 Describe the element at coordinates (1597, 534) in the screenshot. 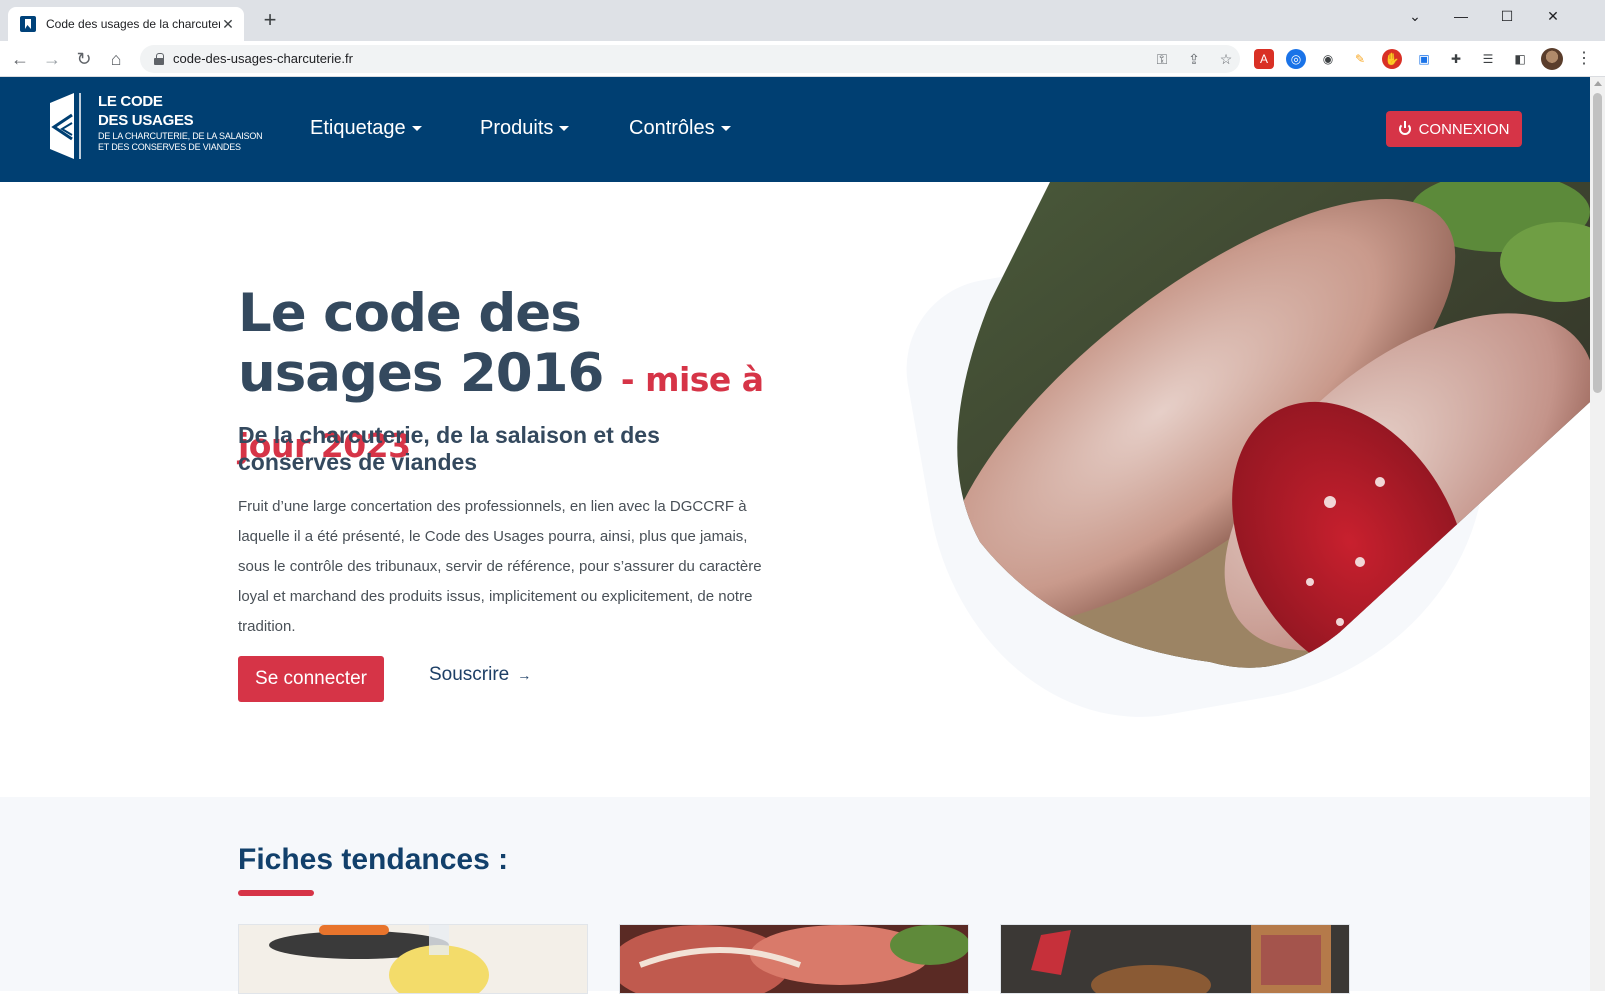

I see `page-scrollbar` at that location.